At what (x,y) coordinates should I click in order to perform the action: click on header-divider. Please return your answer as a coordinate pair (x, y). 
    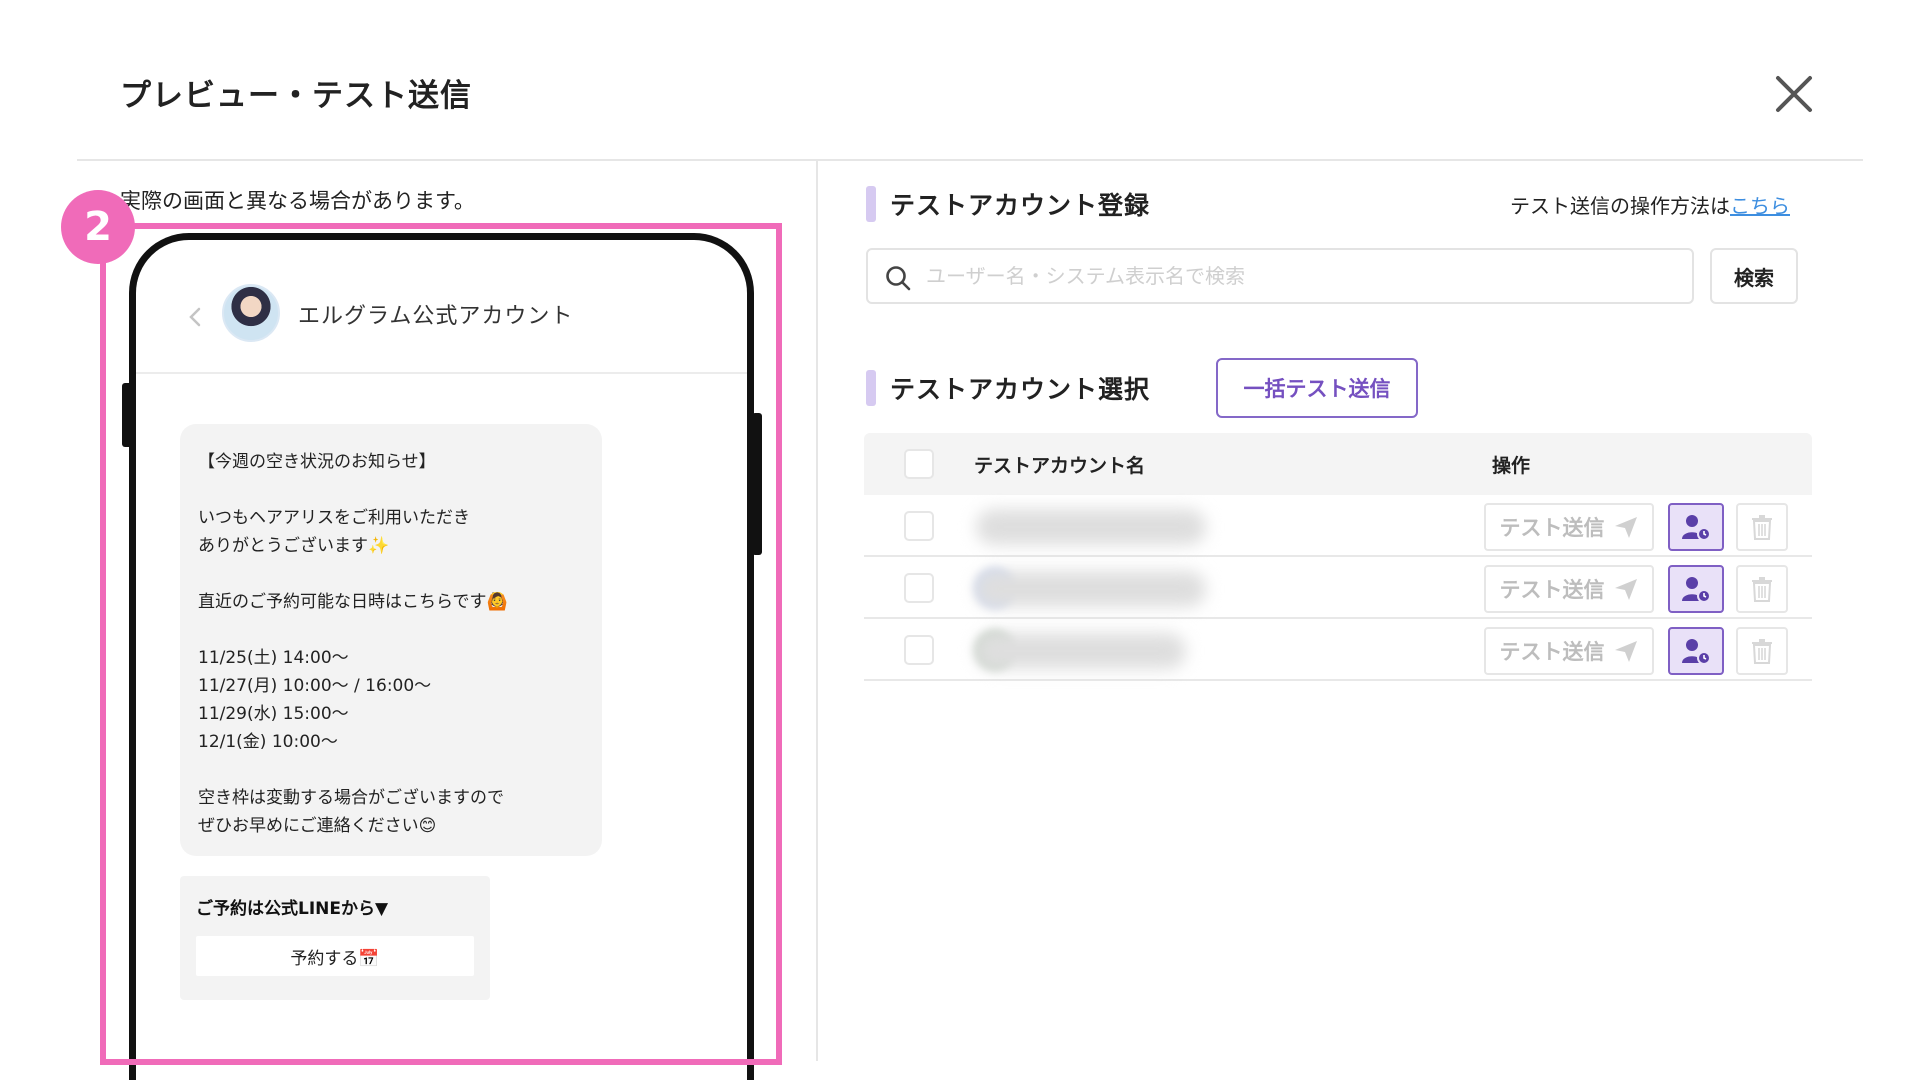
    Looking at the image, I should click on (970, 160).